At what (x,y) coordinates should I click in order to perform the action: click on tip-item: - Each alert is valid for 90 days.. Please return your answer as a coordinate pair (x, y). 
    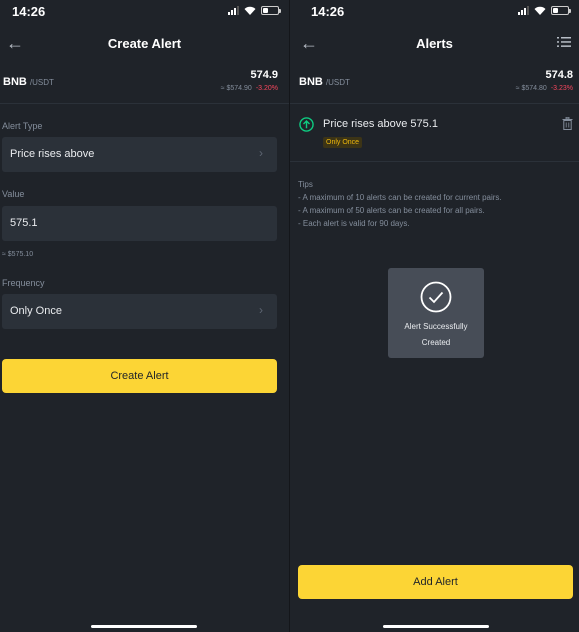
    Looking at the image, I should click on (354, 223).